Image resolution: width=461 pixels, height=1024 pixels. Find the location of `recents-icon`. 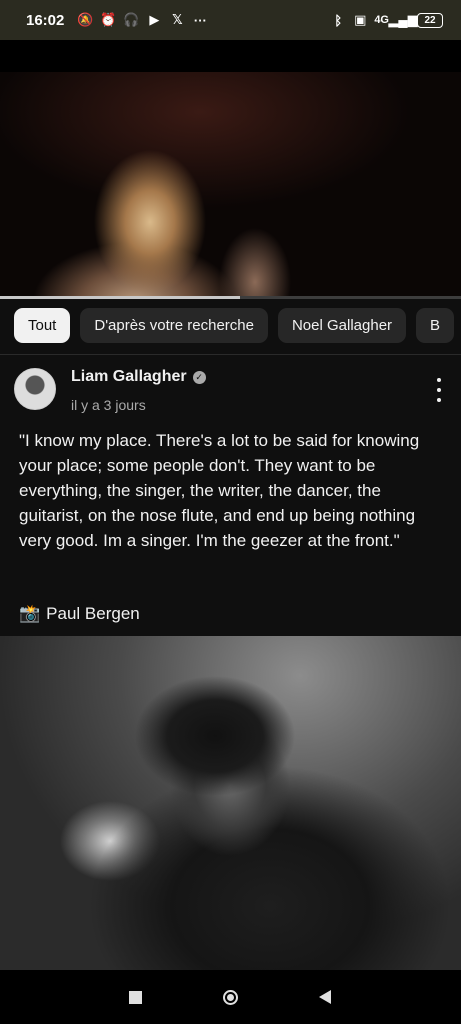

recents-icon is located at coordinates (135, 997).